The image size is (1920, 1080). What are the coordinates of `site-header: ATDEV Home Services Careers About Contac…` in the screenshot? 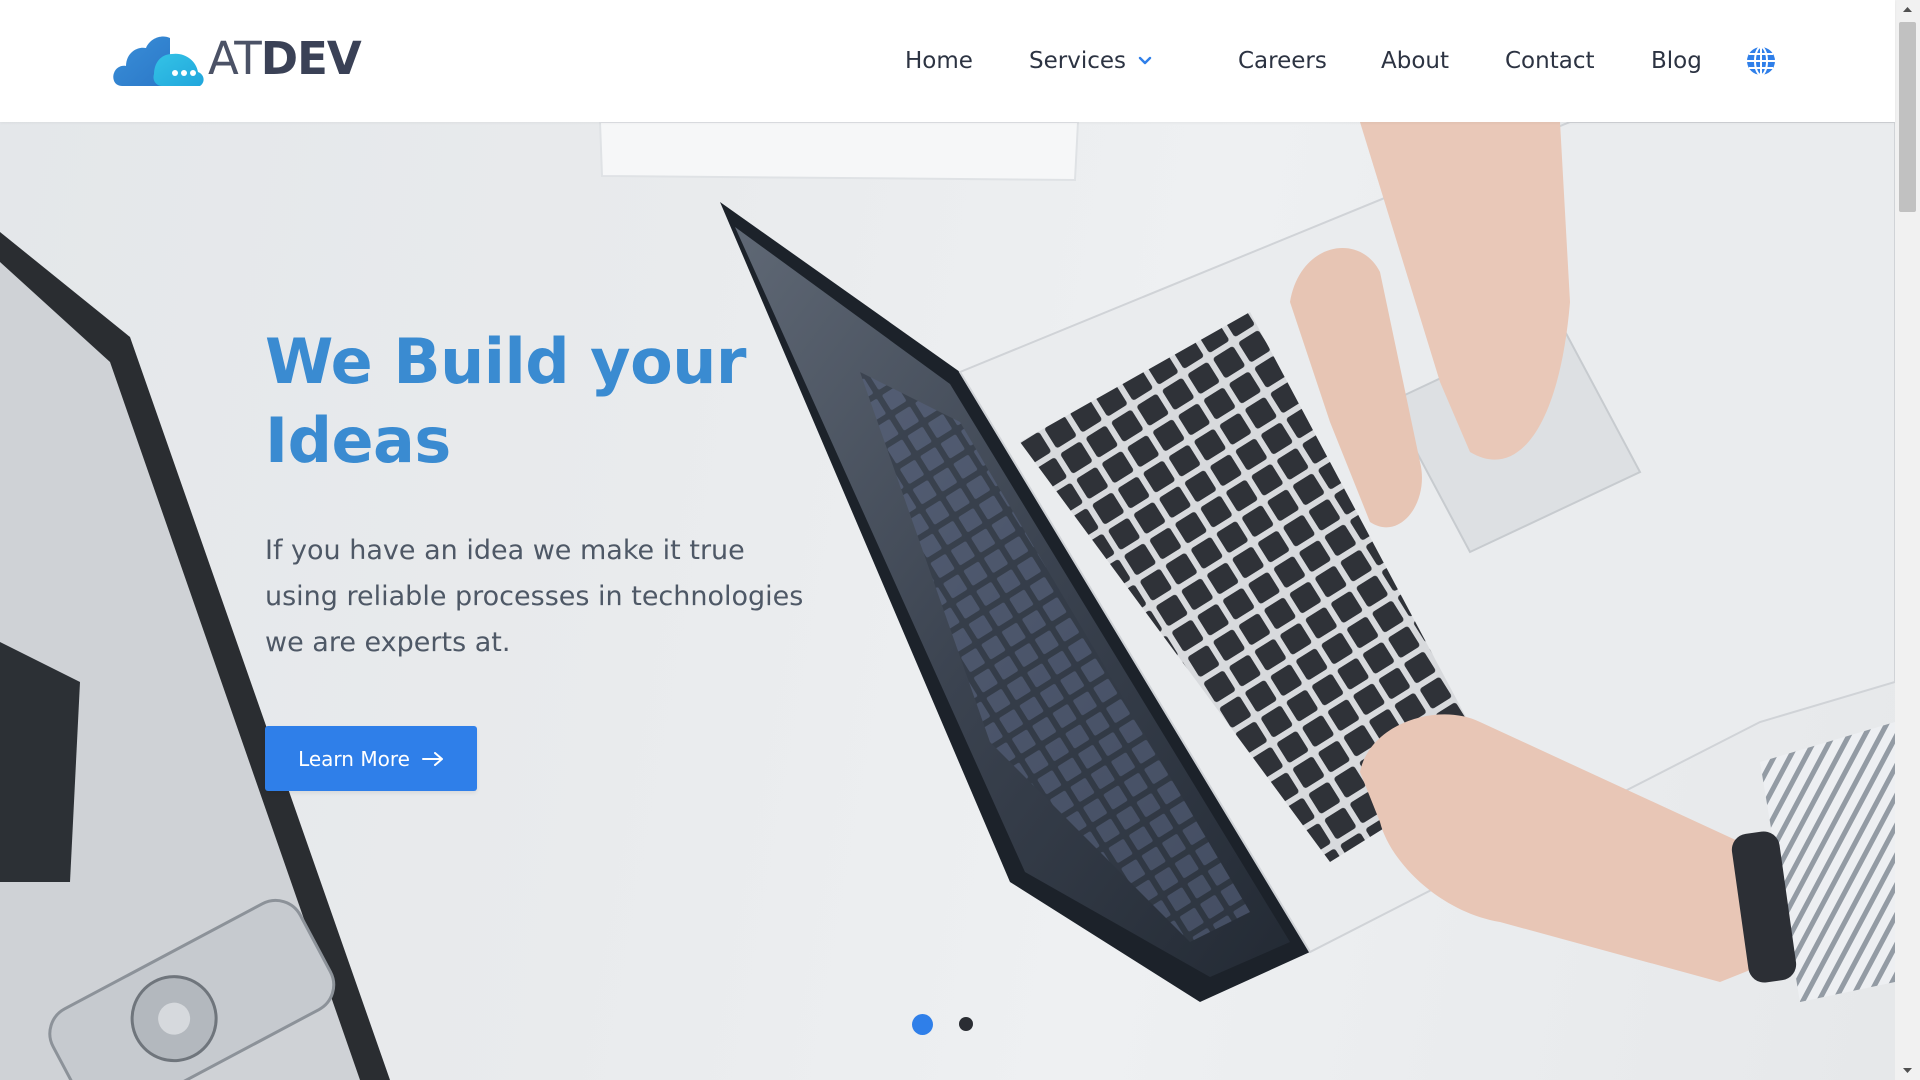 It's located at (947, 61).